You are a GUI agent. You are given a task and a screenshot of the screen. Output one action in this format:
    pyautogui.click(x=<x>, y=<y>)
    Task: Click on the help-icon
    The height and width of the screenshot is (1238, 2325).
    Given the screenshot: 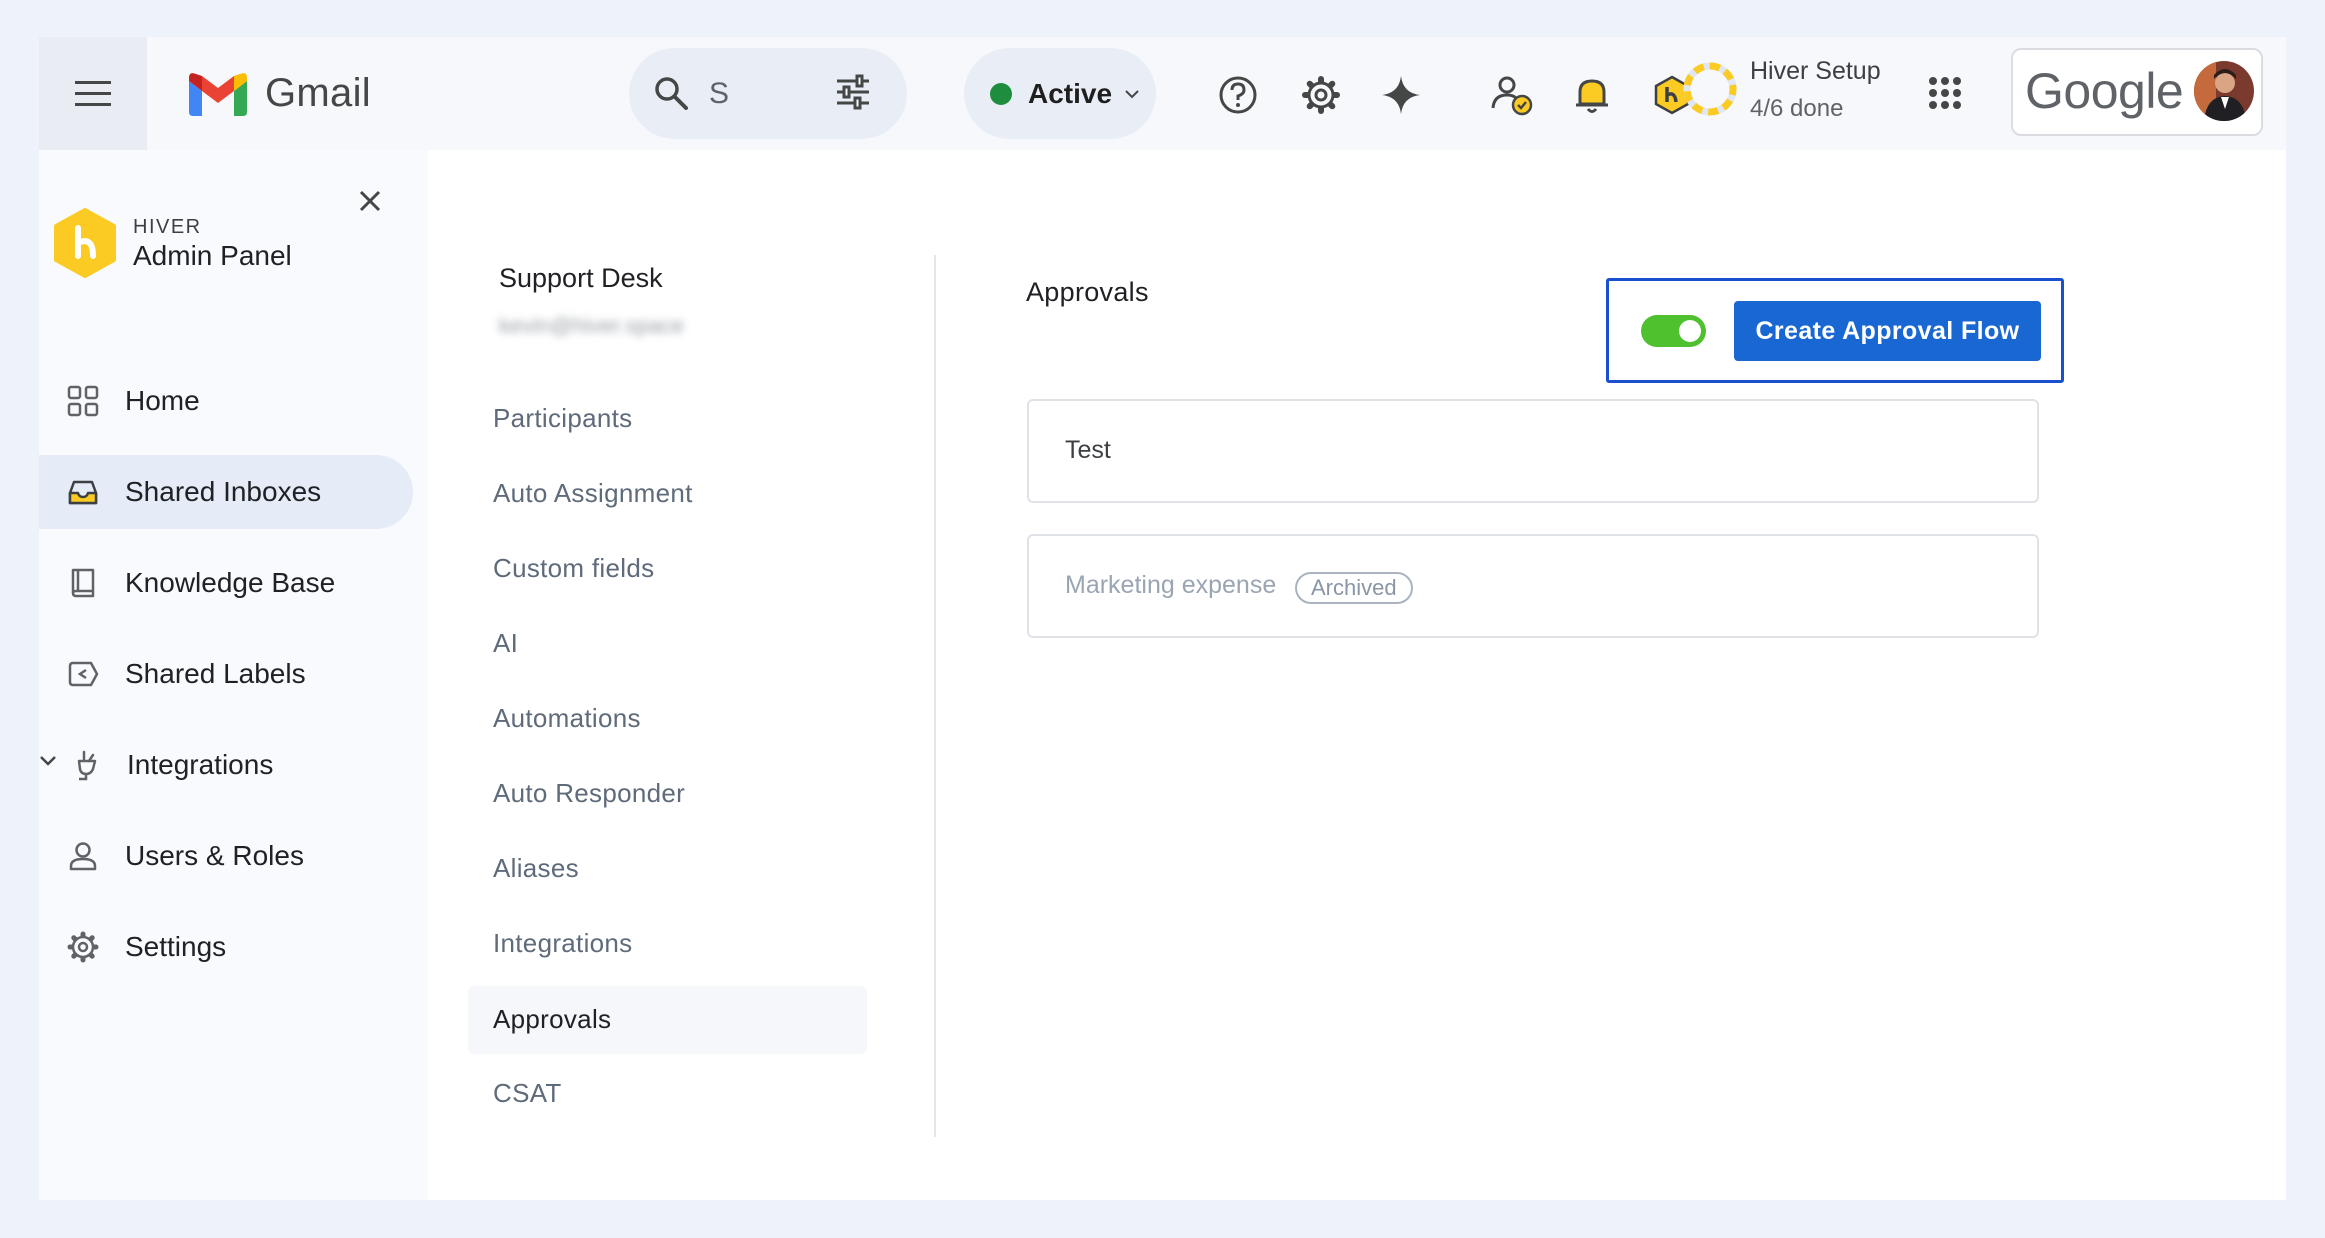 What is the action you would take?
    pyautogui.click(x=1238, y=95)
    